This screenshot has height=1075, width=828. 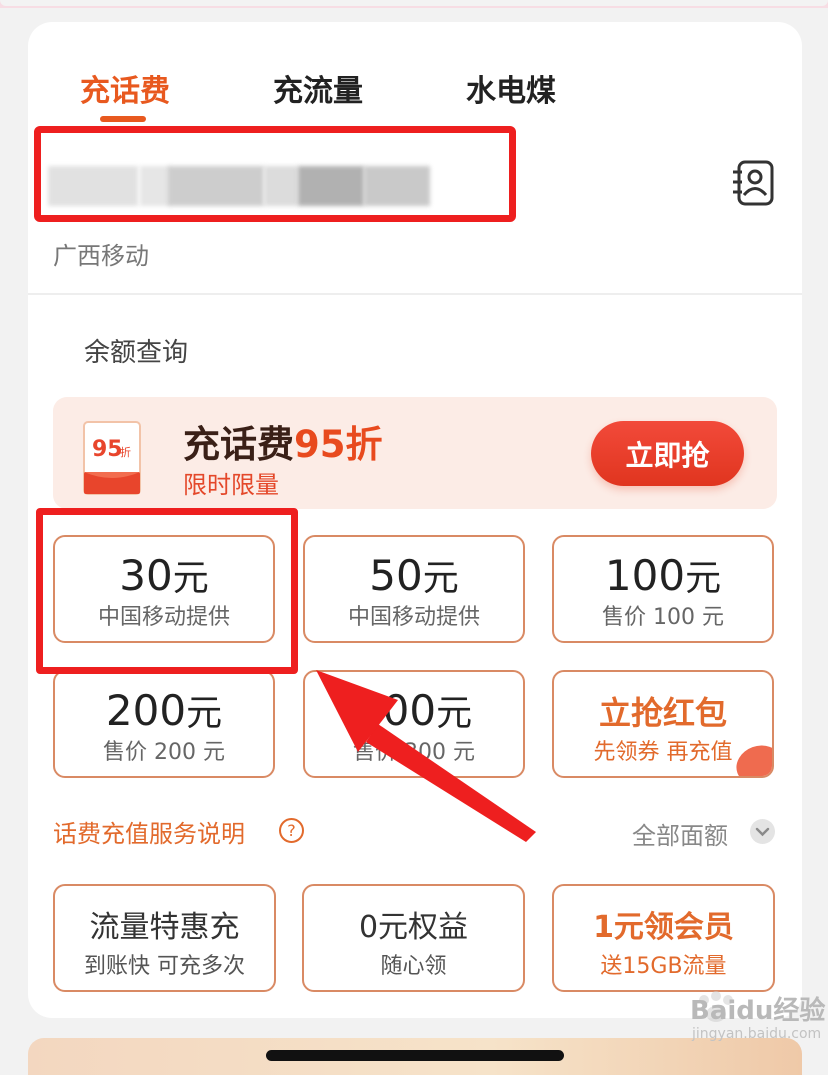 I want to click on tile-subtitle: 中国移动提供, so click(x=413, y=617).